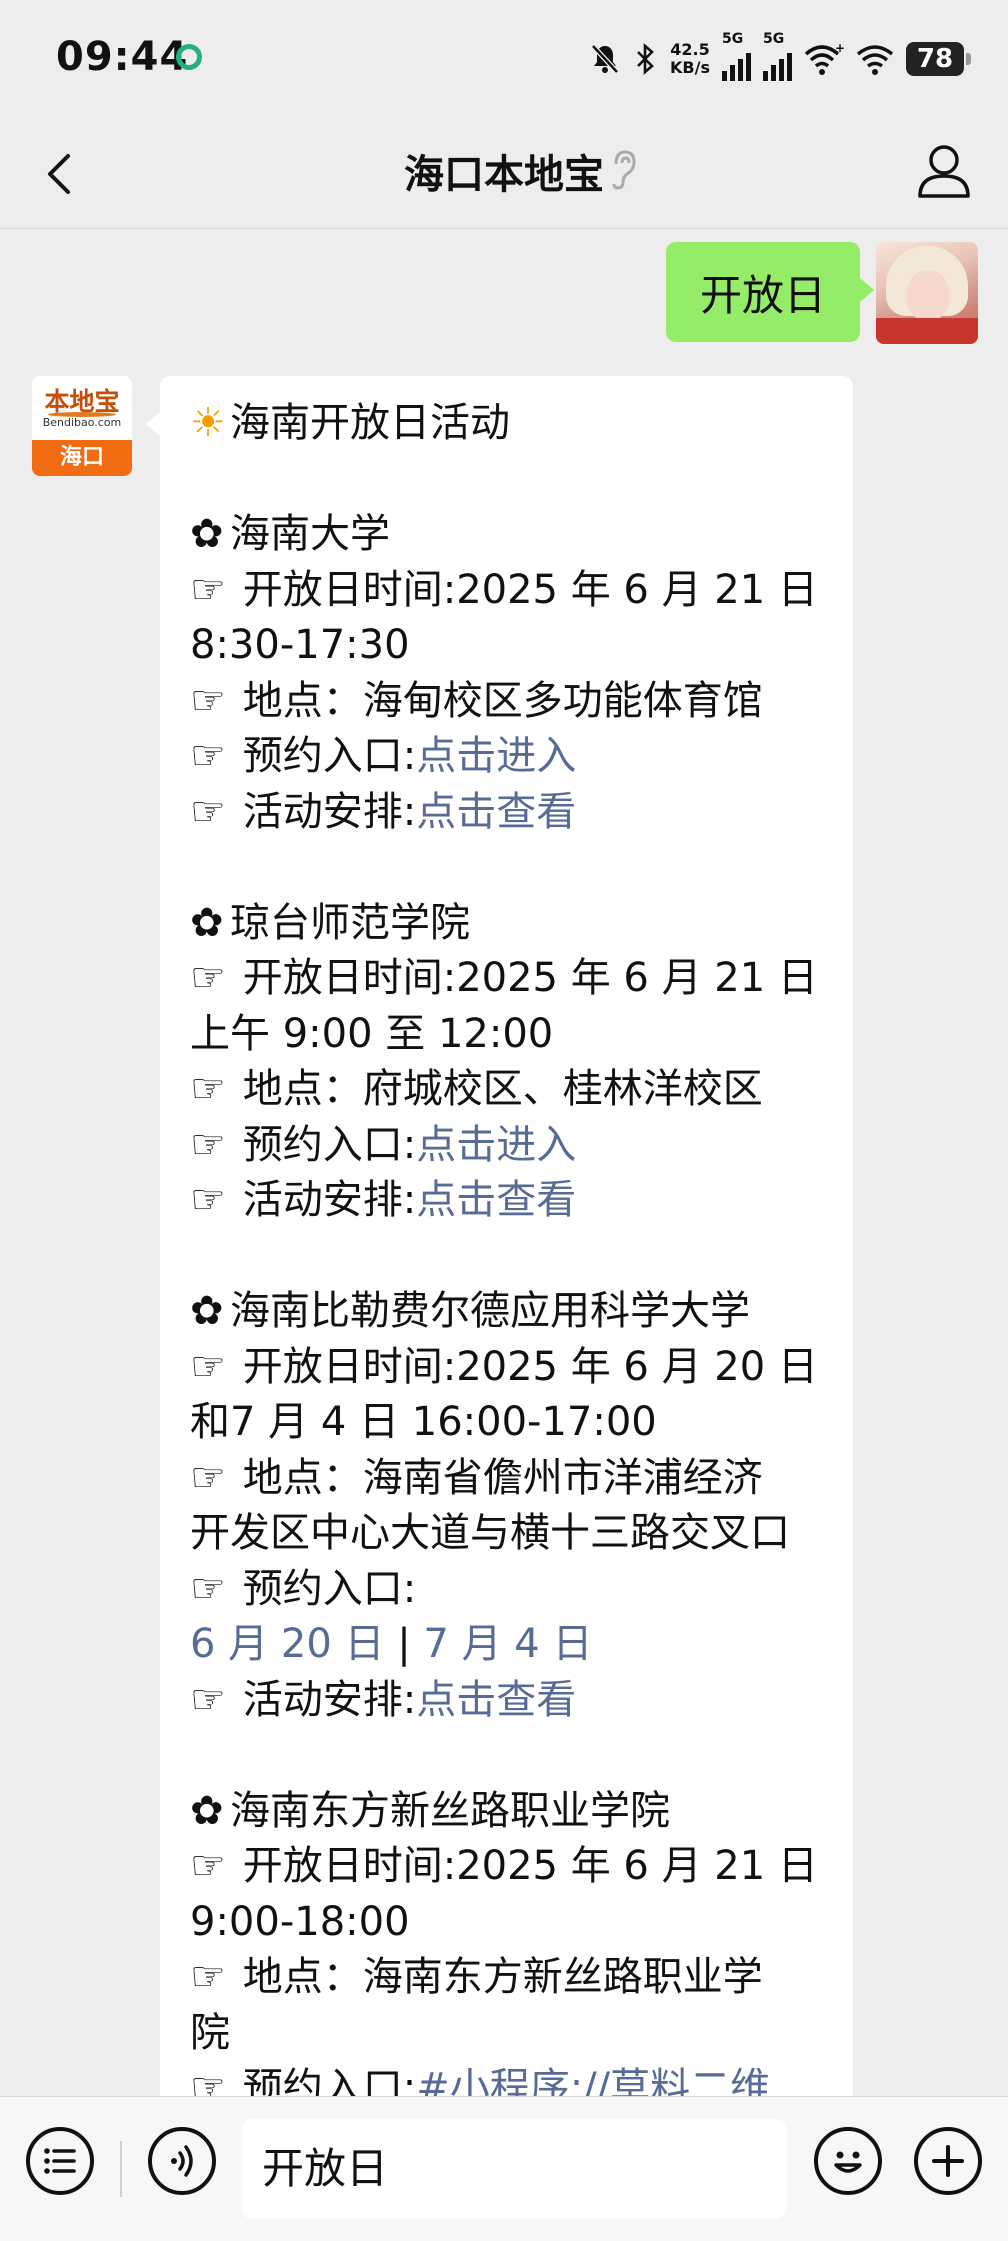 This screenshot has height=2241, width=1008. I want to click on school-name: ✿ 海南大学, so click(506, 535).